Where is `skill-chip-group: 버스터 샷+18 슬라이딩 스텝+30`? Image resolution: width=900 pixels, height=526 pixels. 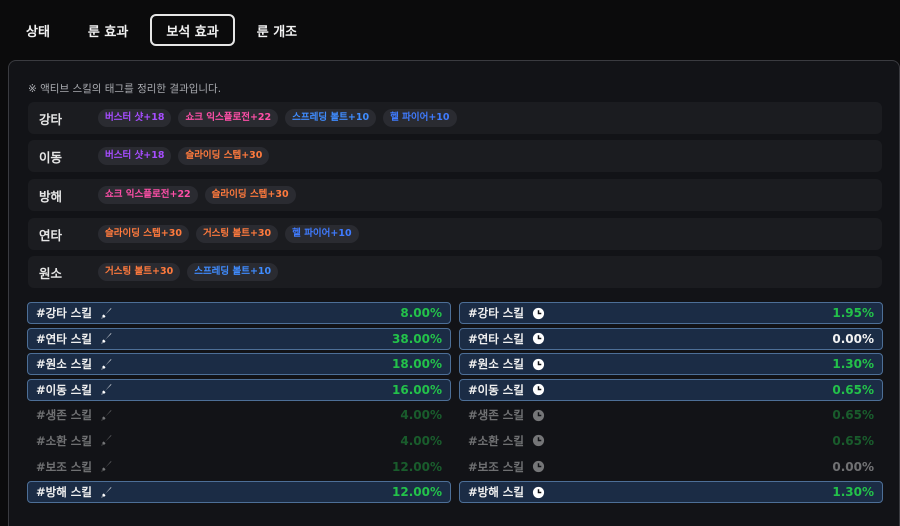
skill-chip-group: 버스터 샷+18 슬라이딩 스텝+30 is located at coordinates (187, 156).